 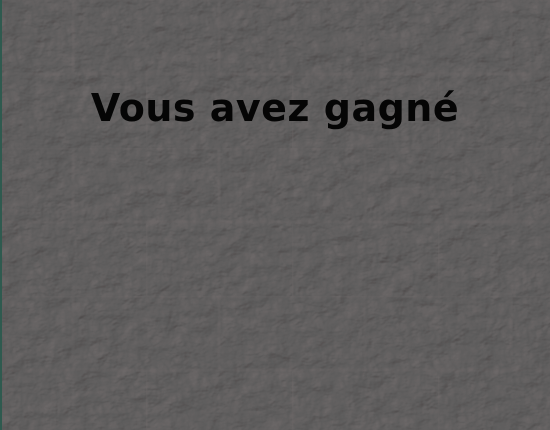 I want to click on left-edge-border, so click(x=1, y=215).